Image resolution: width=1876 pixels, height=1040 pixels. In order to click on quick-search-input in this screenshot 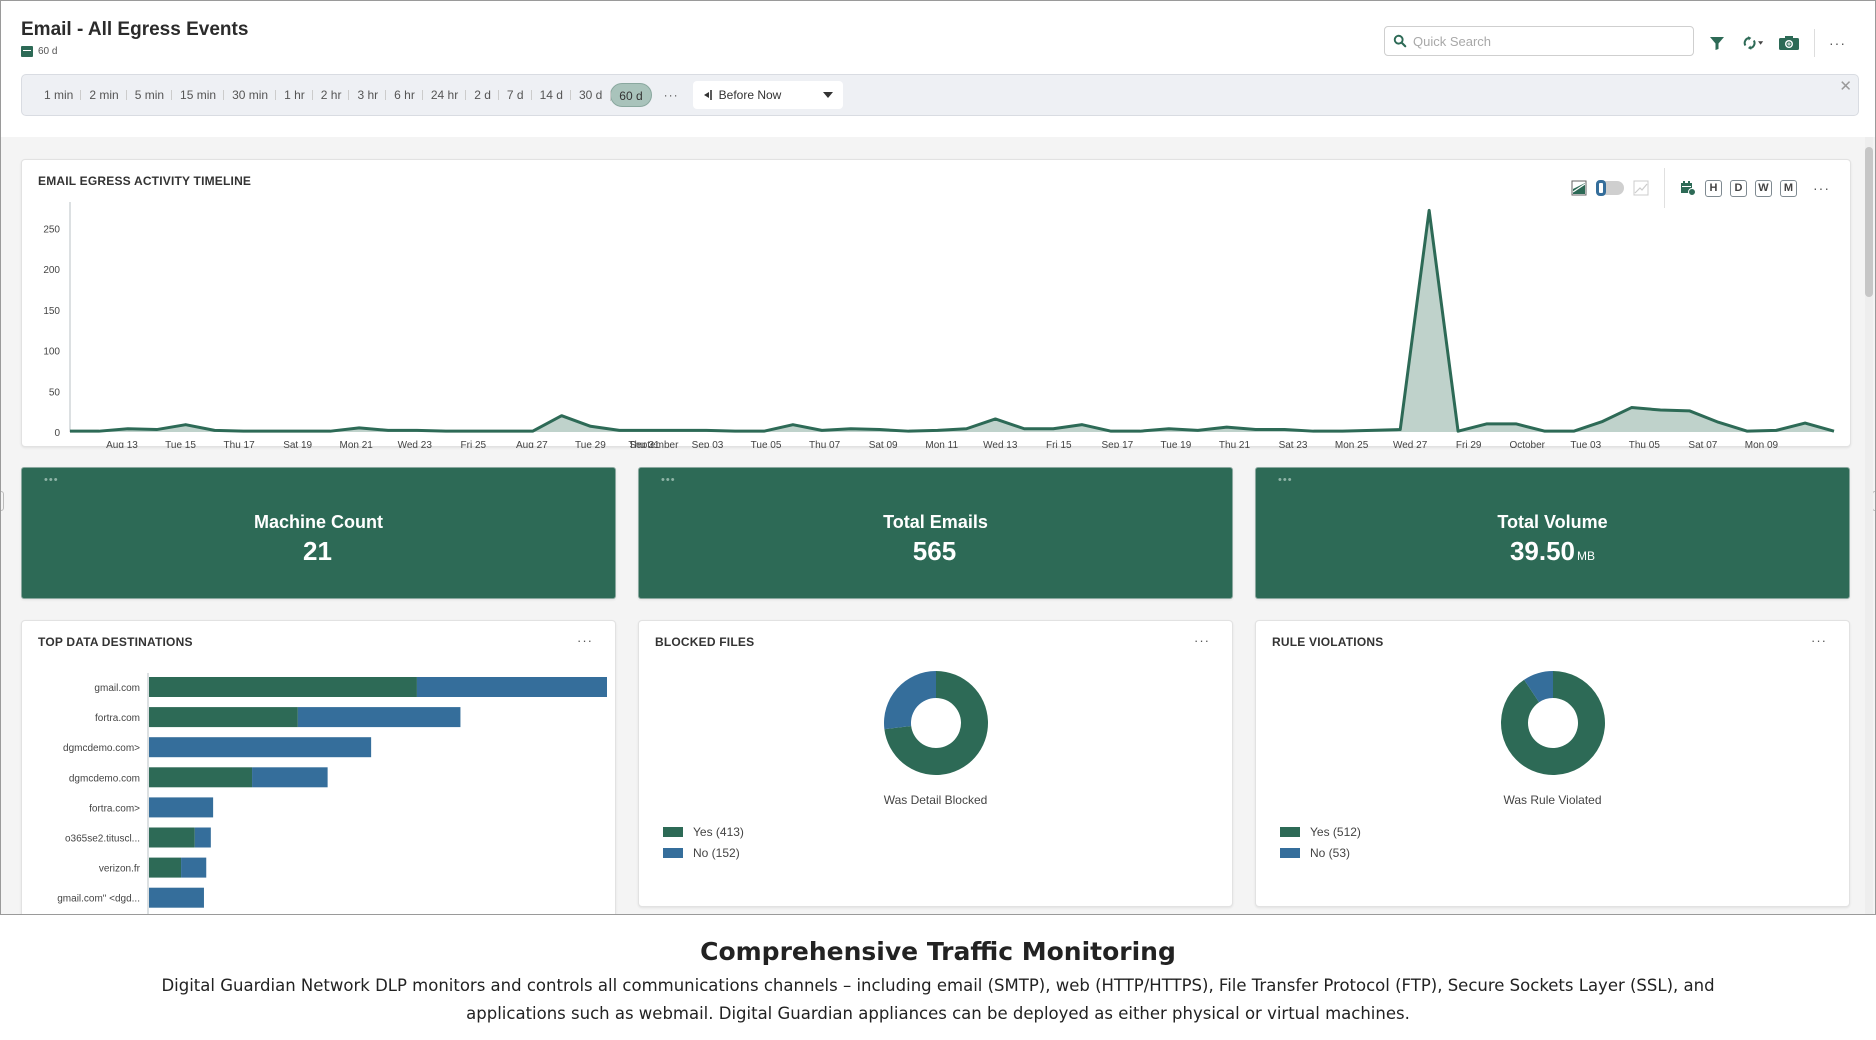, I will do `click(1548, 41)`.